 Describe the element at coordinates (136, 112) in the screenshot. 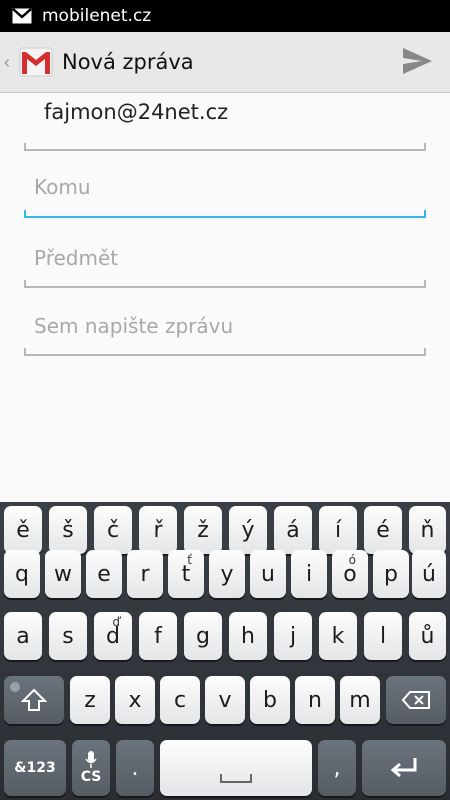

I see `from-account: fajmon@24net.cz` at that location.